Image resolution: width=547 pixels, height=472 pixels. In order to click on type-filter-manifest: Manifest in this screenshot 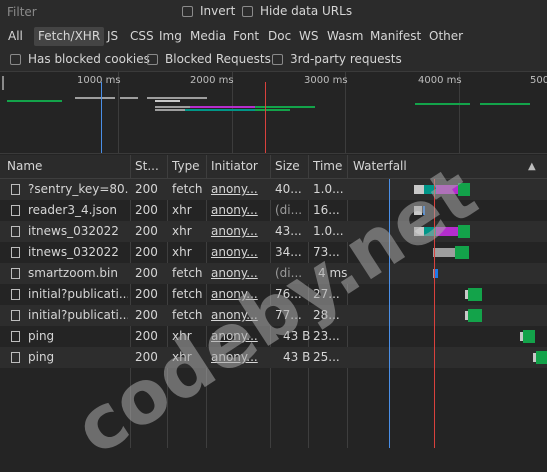, I will do `click(395, 36)`.